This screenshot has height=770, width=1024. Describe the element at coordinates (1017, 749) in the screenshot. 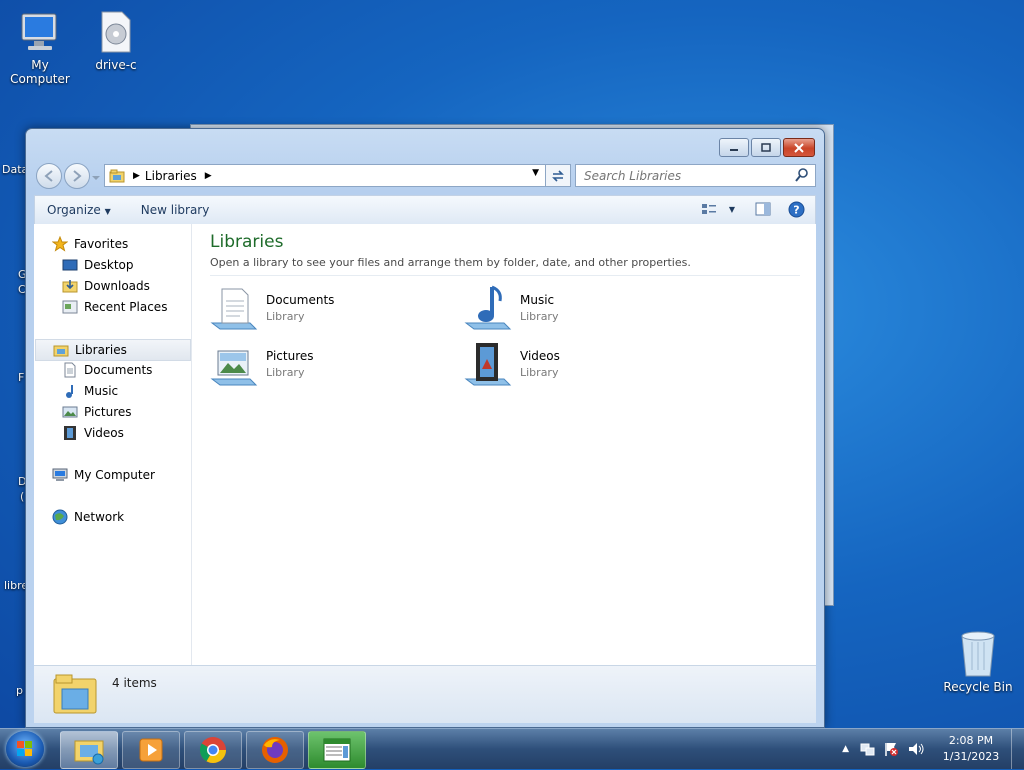

I see `show-desktop-button` at that location.